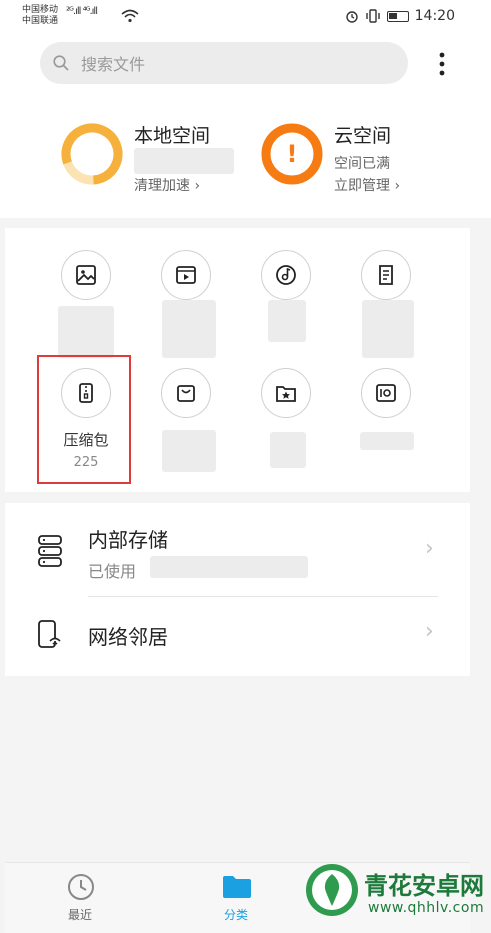 The height and width of the screenshot is (933, 491). I want to click on installers-label-redacted, so click(189, 451).